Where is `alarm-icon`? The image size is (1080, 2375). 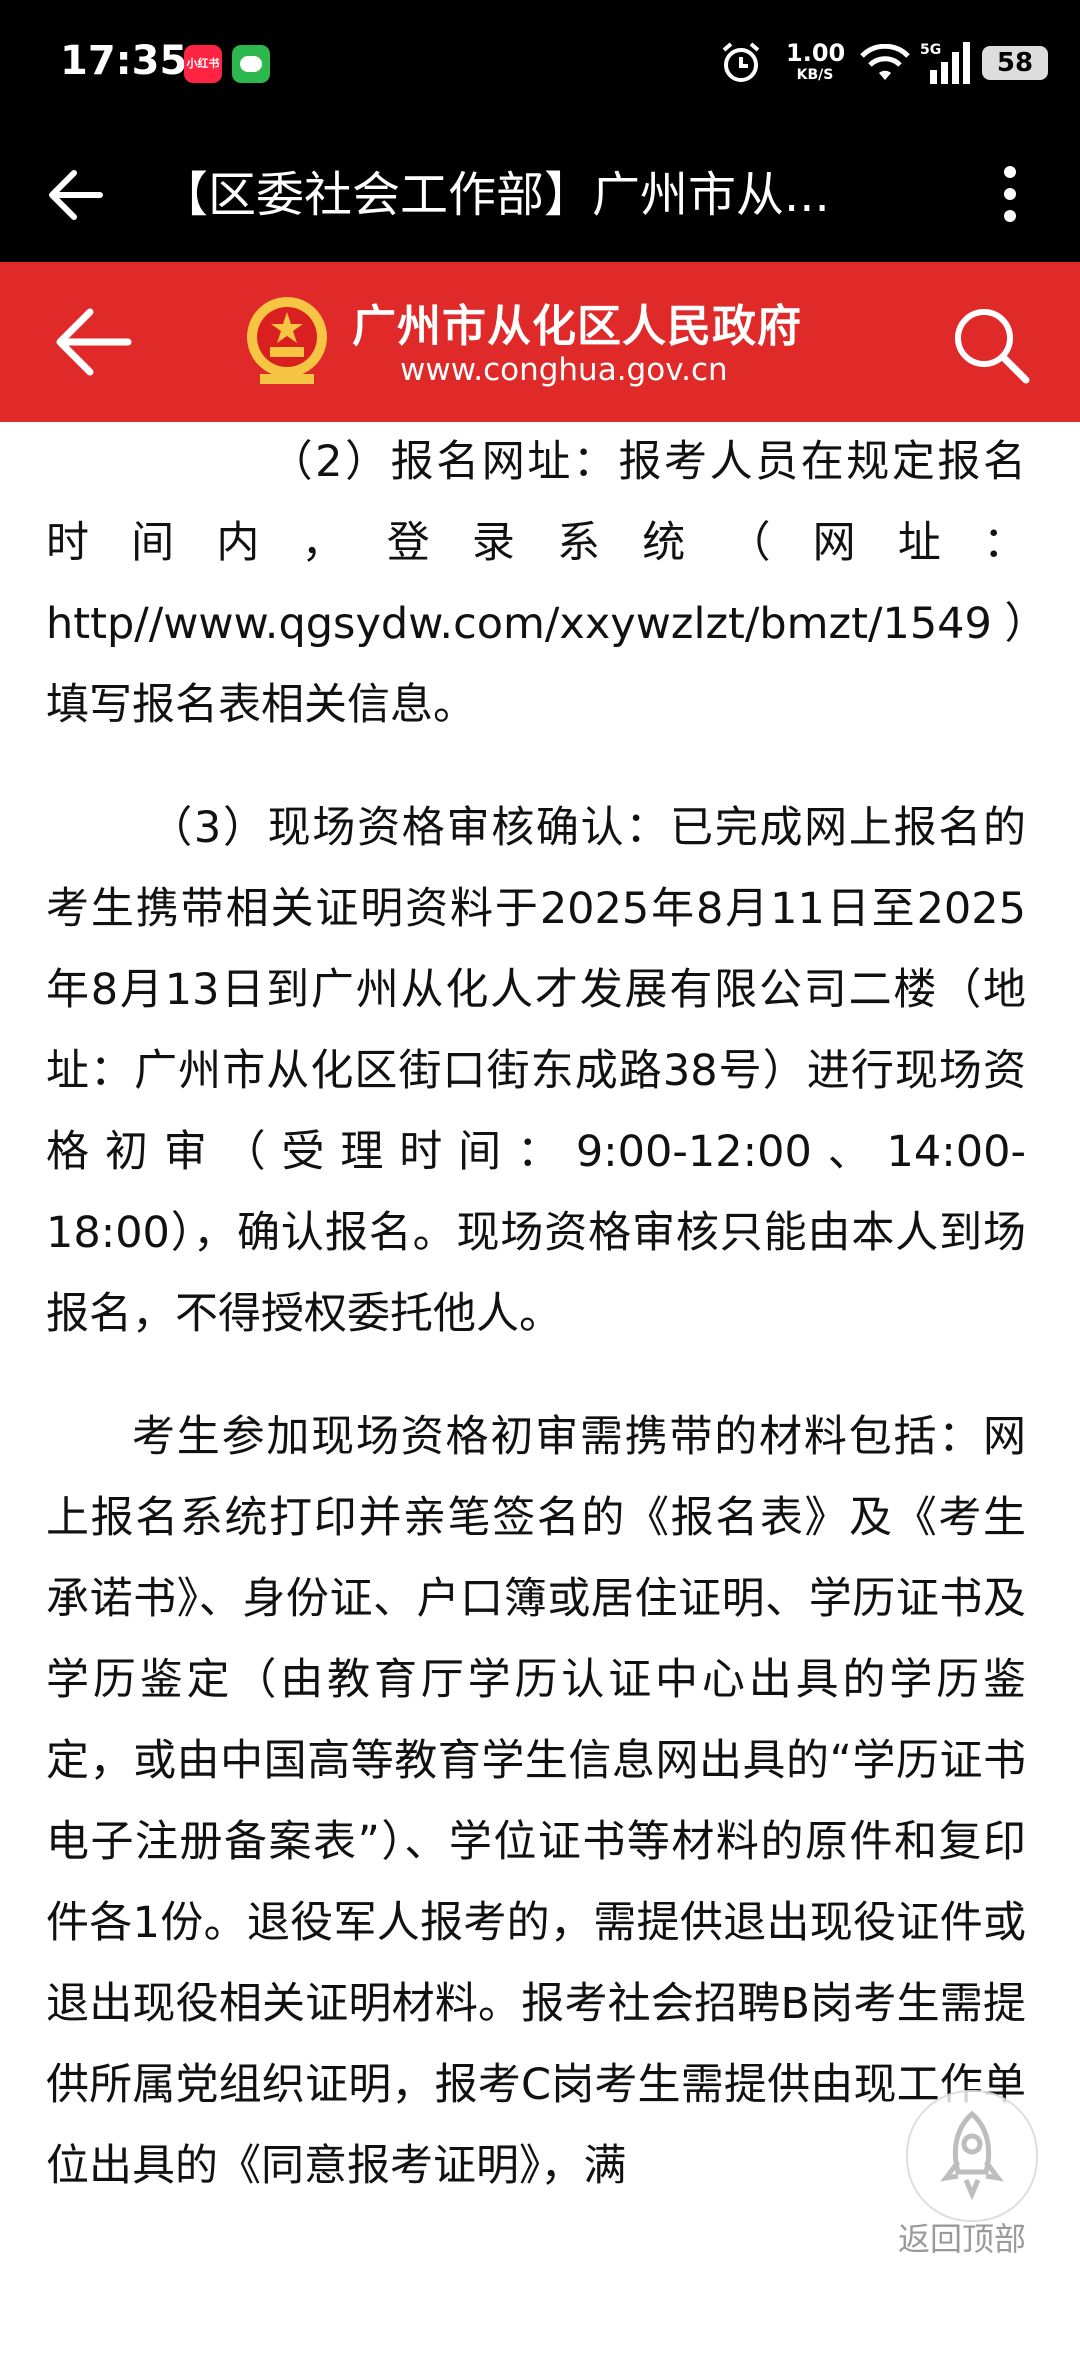 alarm-icon is located at coordinates (741, 62).